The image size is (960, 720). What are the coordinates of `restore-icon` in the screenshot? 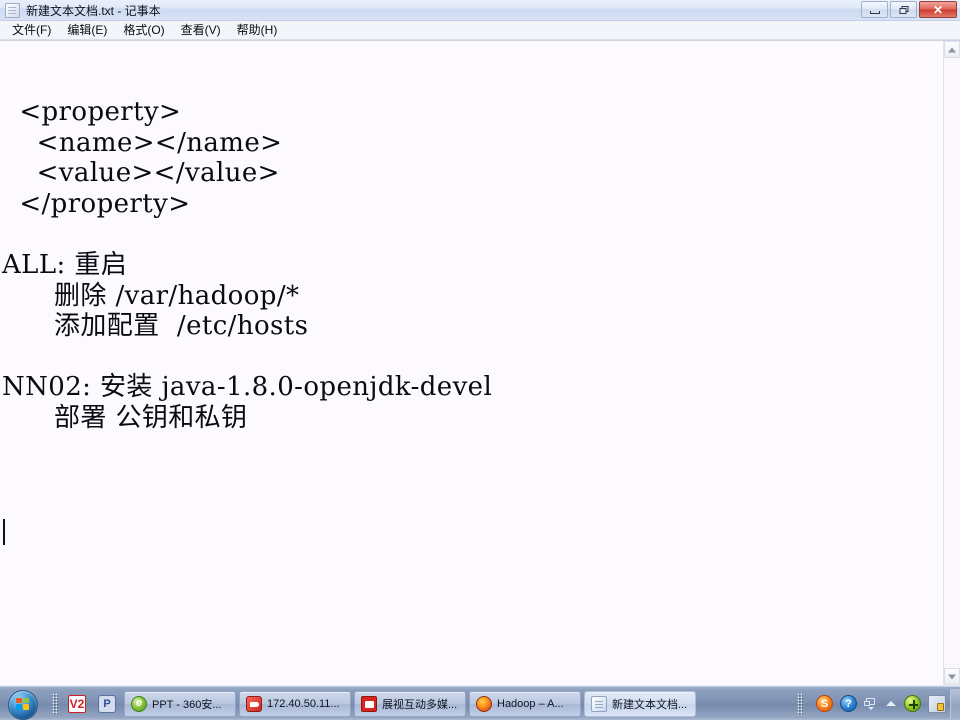 It's located at (903, 9).